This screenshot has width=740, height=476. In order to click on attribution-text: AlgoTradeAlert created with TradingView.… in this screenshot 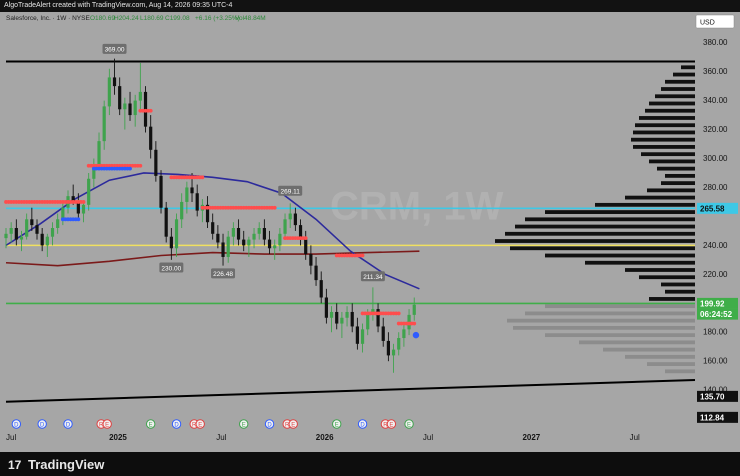, I will do `click(118, 5)`.